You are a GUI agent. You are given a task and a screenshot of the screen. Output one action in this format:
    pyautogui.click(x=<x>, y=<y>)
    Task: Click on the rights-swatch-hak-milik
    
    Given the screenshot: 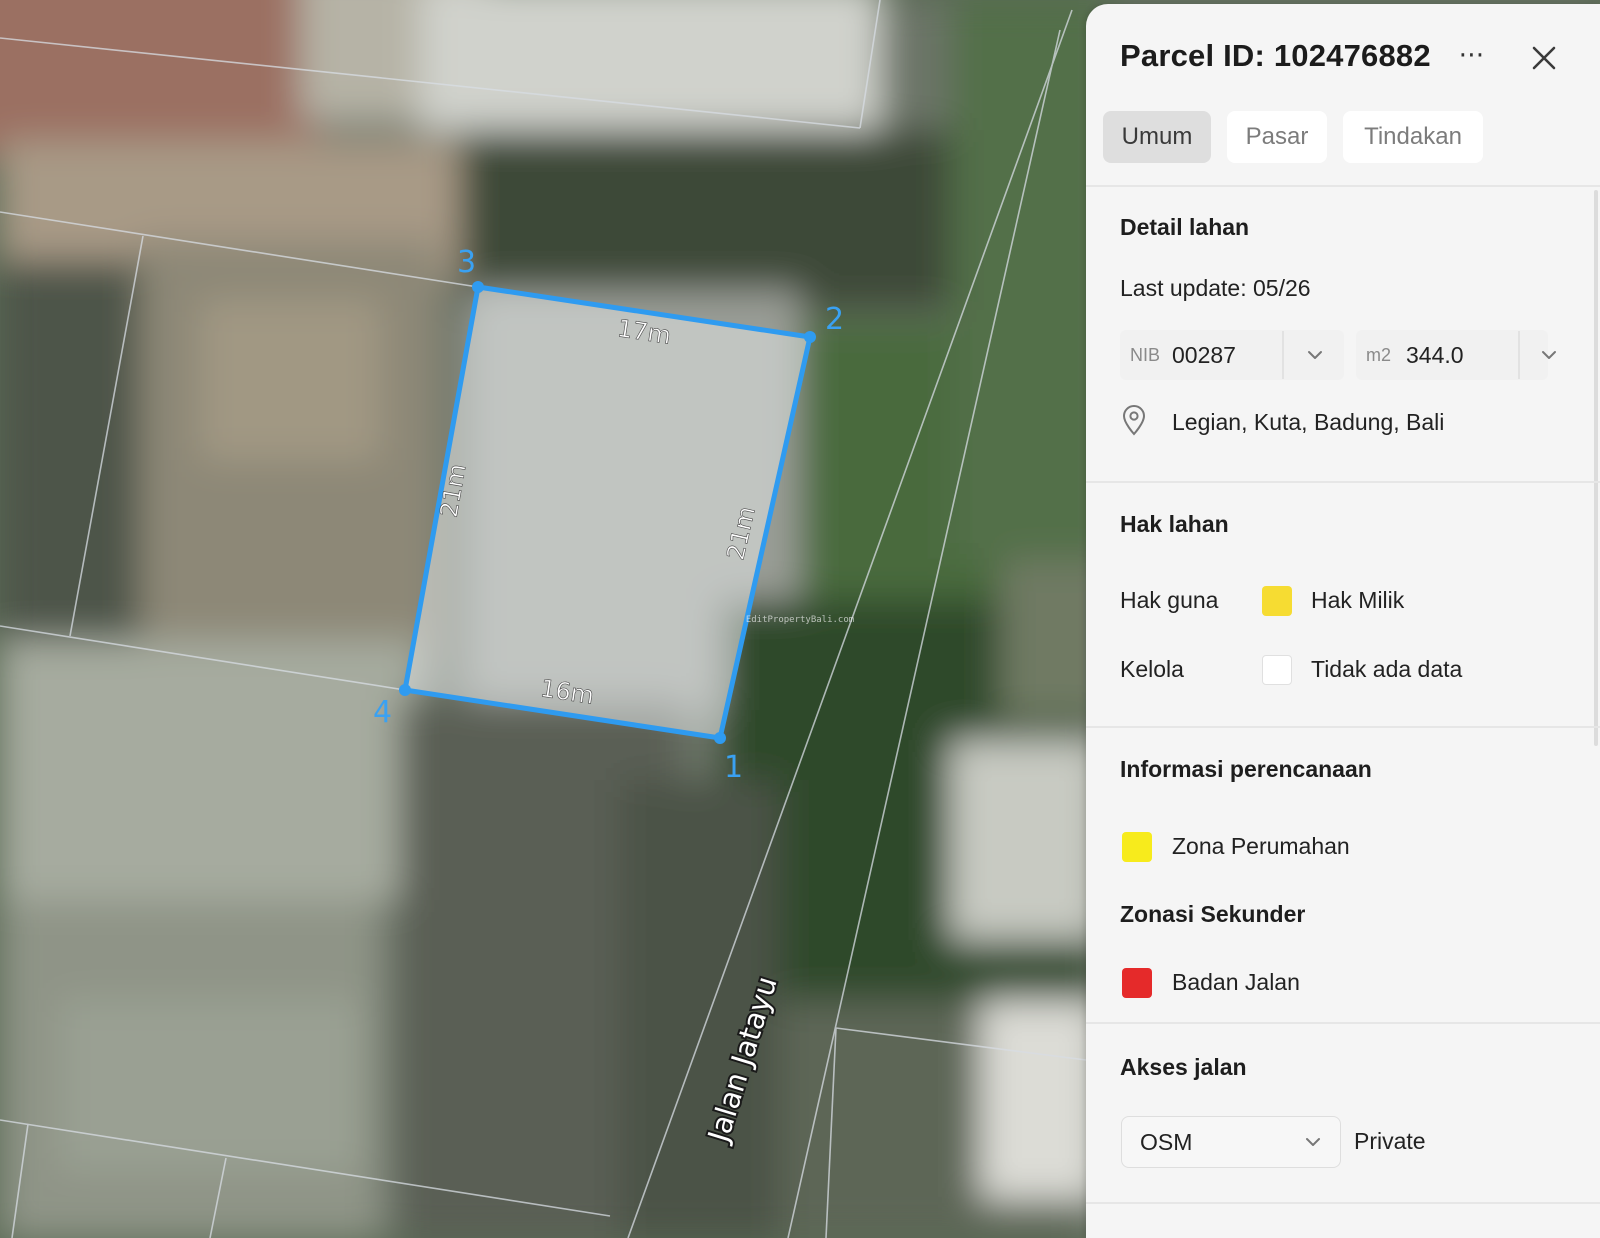 What is the action you would take?
    pyautogui.click(x=1277, y=601)
    